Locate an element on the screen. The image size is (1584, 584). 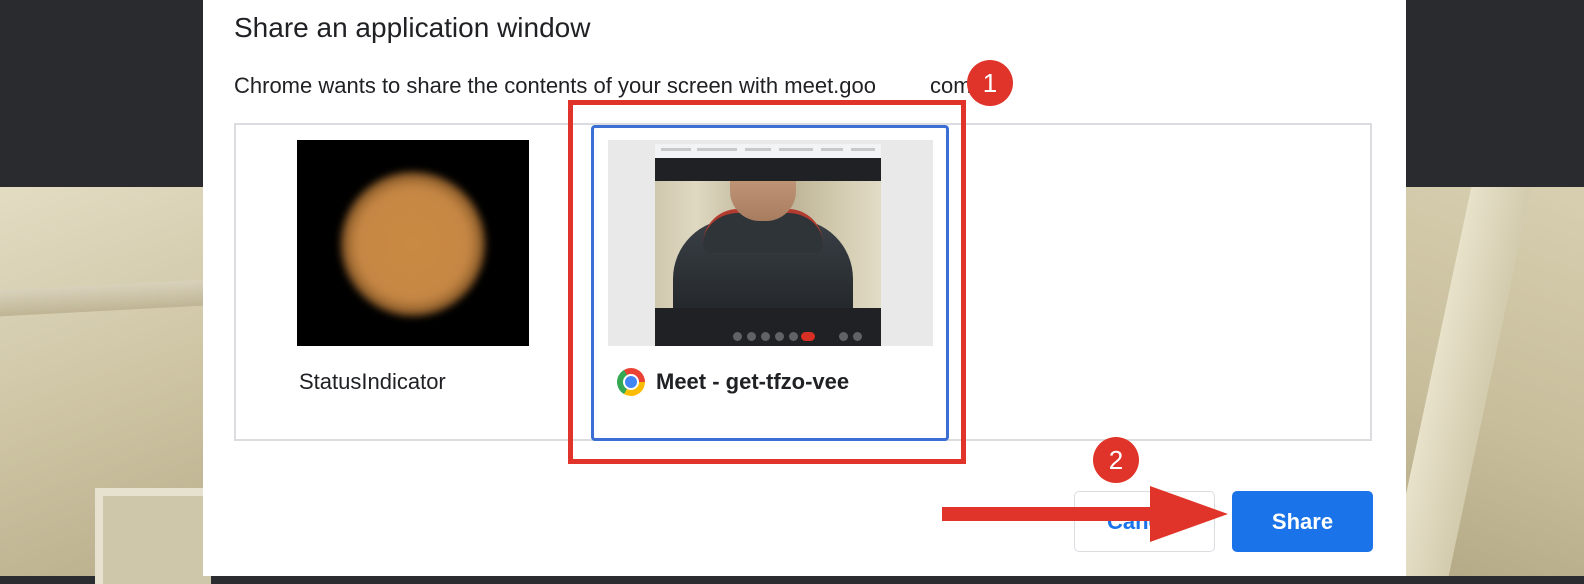
window-item-statusindicator: StatusIndicator is located at coordinates (413, 280).